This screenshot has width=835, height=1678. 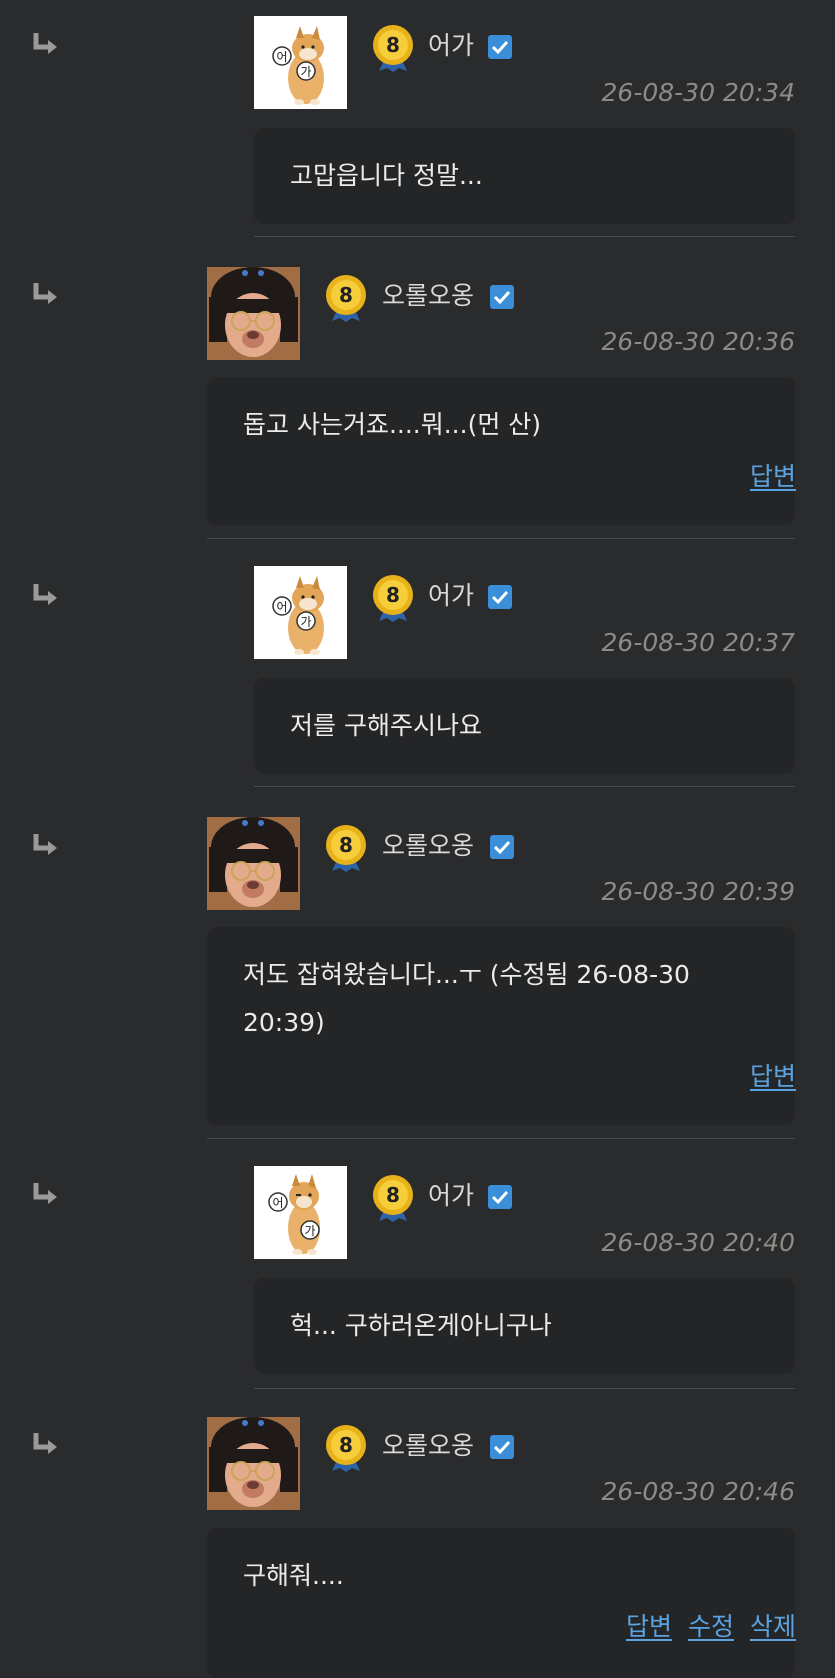 I want to click on timestamp: 26-08-30 20:36, so click(x=698, y=341).